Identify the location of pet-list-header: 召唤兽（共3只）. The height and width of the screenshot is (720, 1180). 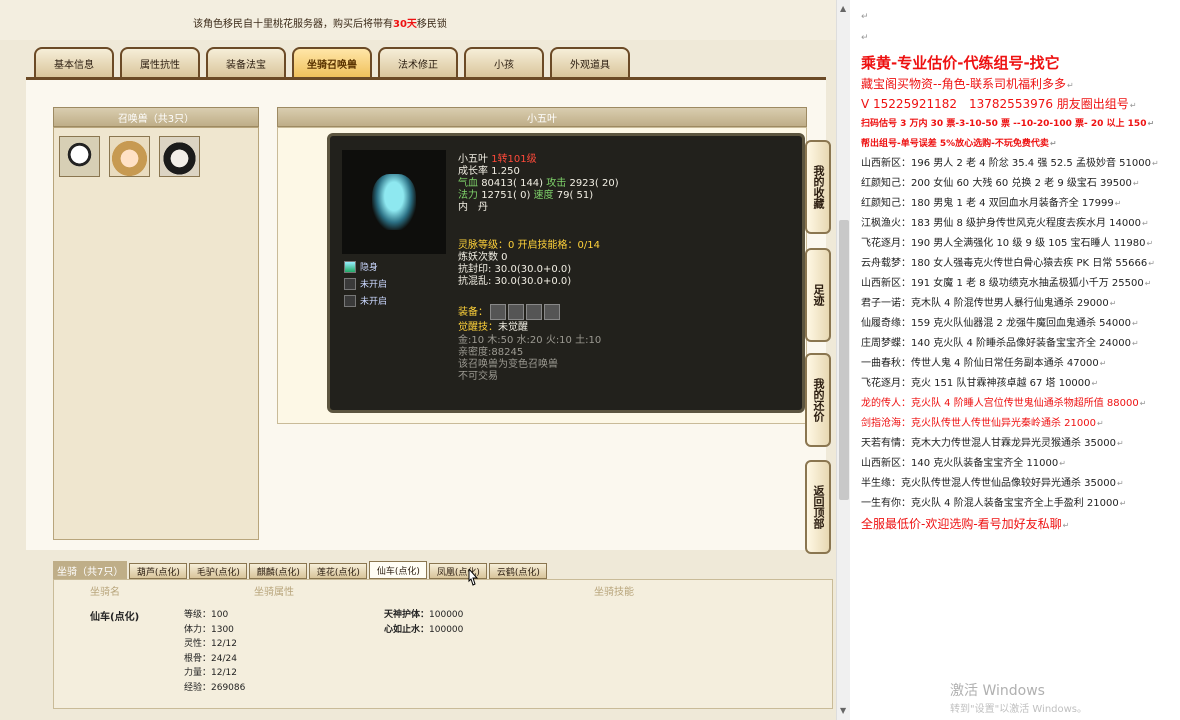
(156, 117).